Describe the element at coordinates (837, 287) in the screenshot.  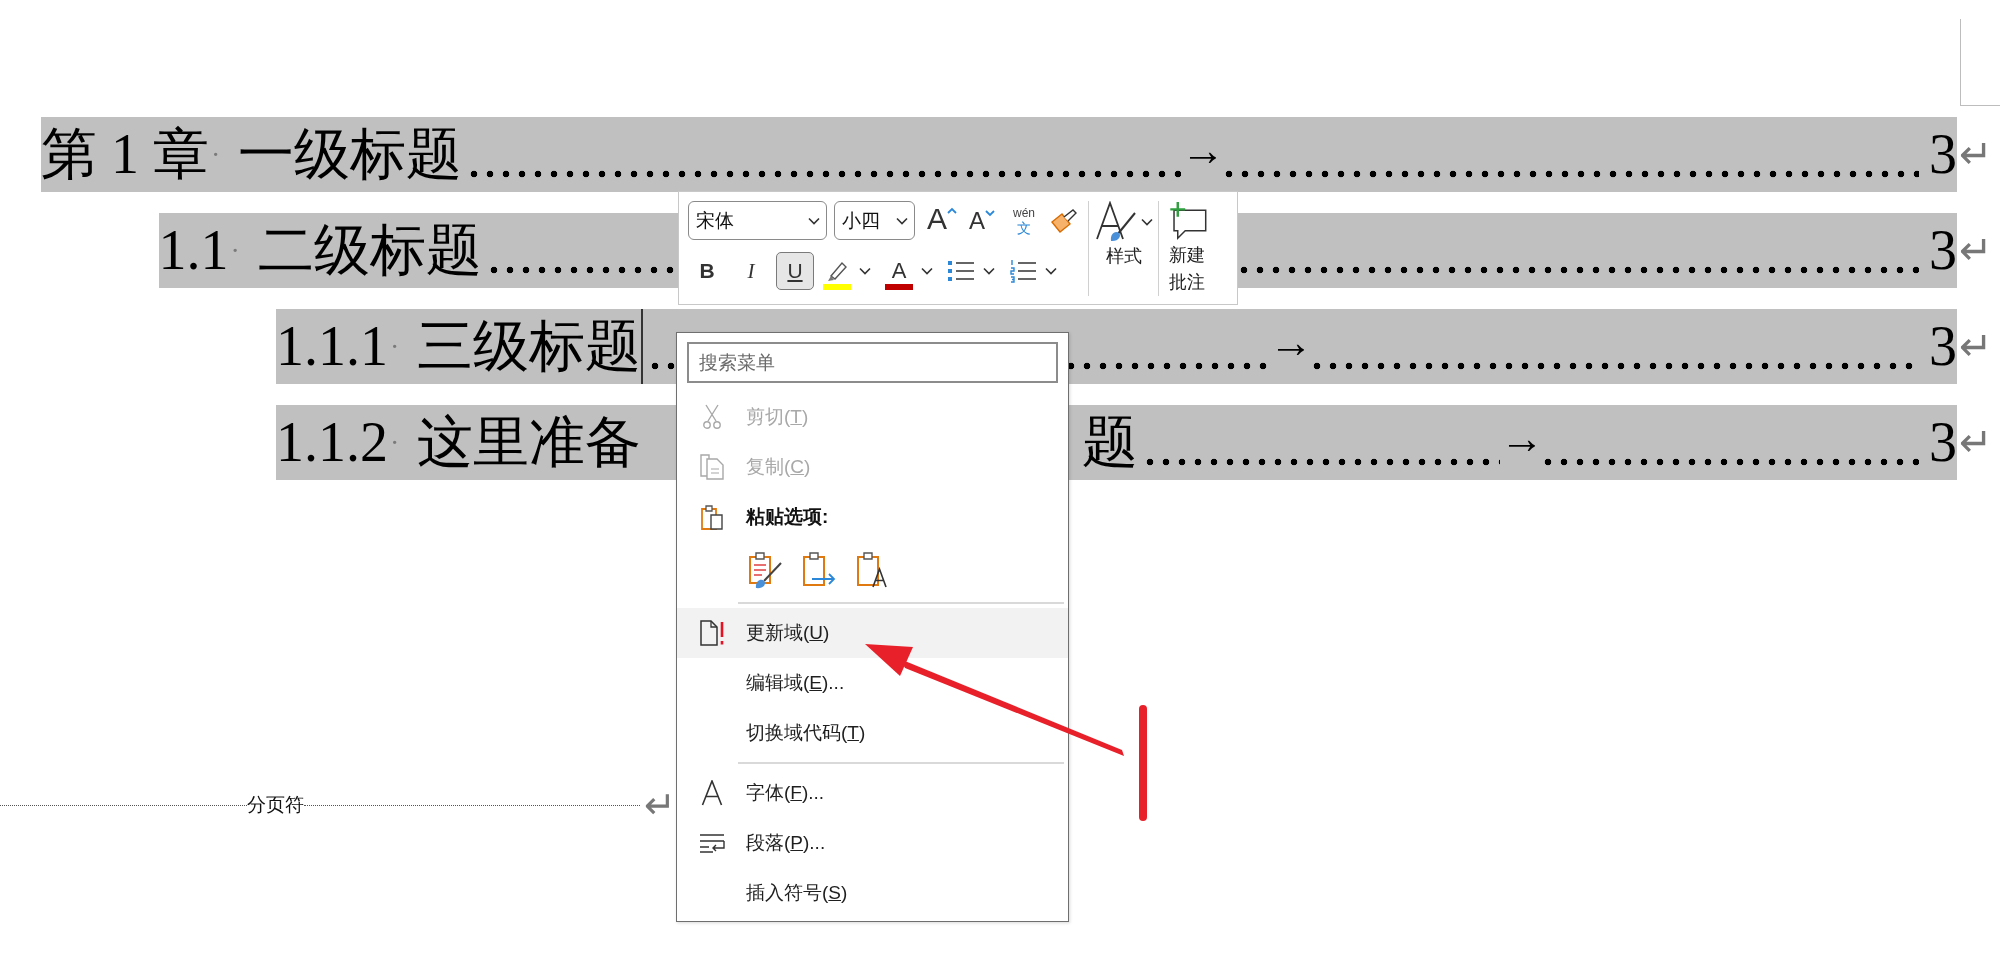
I see `highlight-color-bar` at that location.